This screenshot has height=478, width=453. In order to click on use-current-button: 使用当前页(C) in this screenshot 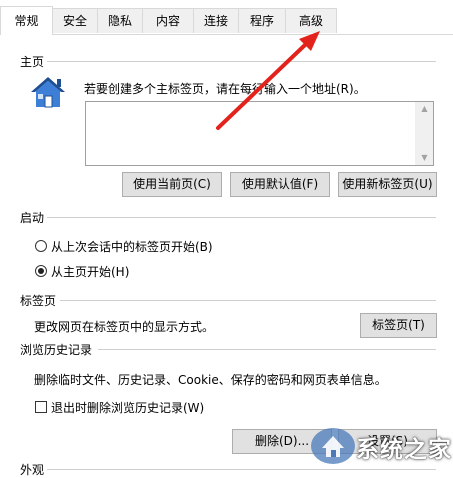, I will do `click(172, 184)`.